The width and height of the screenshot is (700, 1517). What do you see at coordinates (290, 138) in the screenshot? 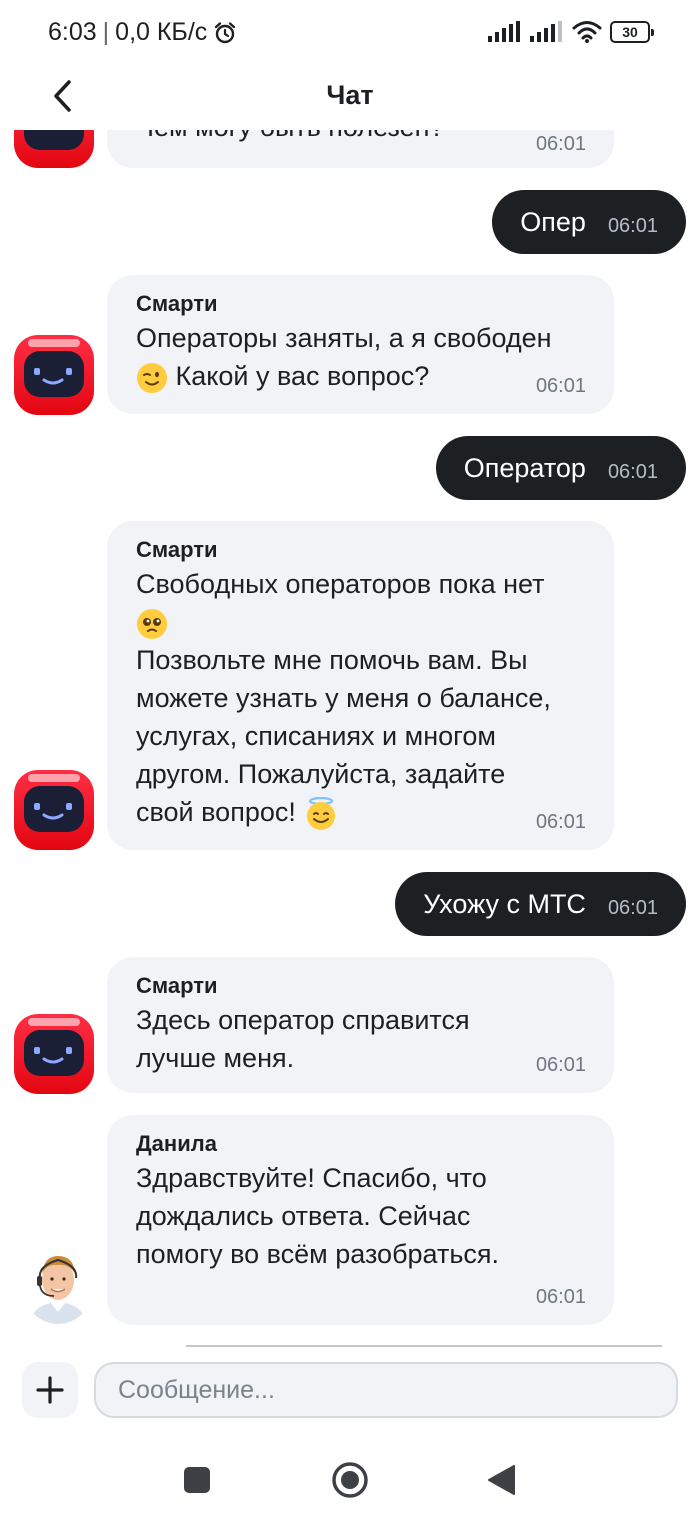
I see `message-text: Чем могу быть полезен?` at bounding box center [290, 138].